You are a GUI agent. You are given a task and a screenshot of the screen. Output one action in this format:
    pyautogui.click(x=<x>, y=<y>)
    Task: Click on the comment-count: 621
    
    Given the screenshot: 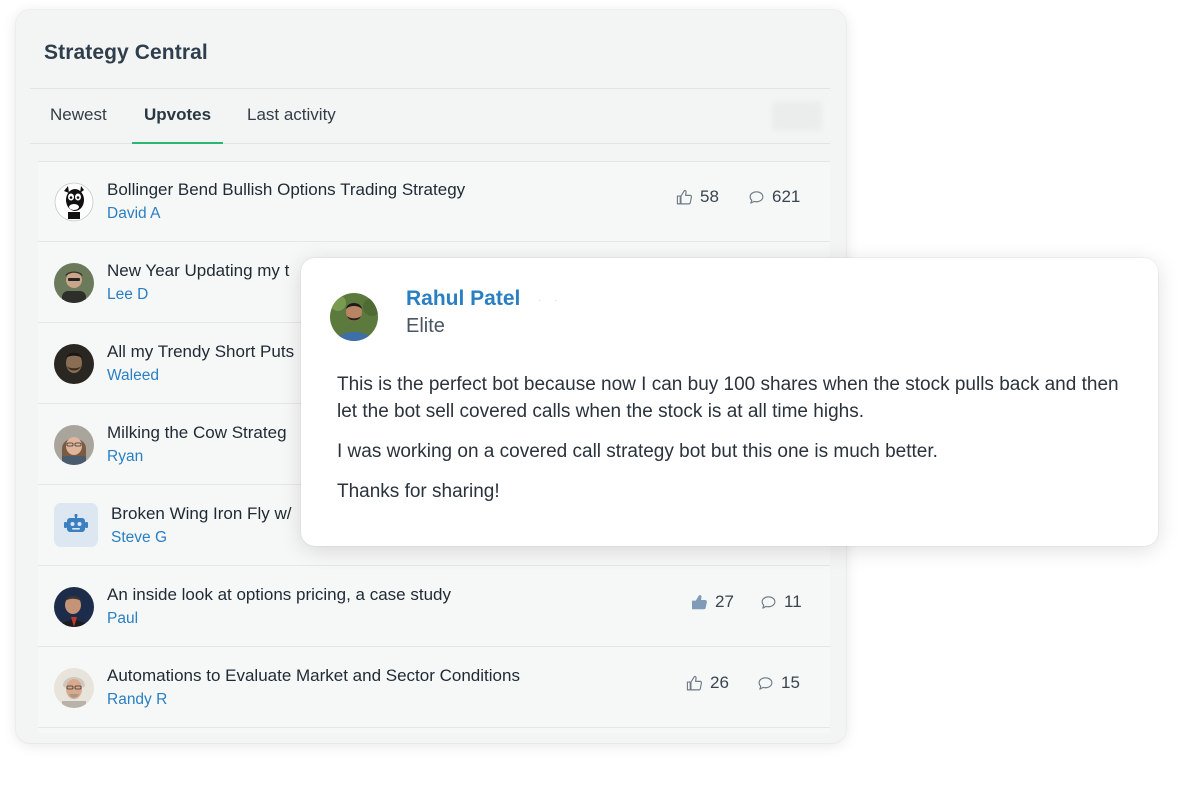 What is the action you would take?
    pyautogui.click(x=774, y=197)
    